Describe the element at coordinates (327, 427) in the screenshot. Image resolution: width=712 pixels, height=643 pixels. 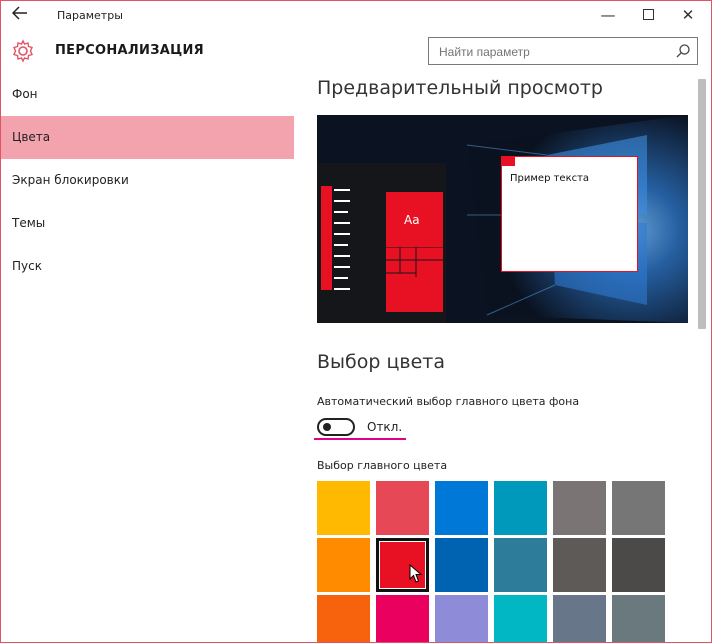
I see `toggle-knob` at that location.